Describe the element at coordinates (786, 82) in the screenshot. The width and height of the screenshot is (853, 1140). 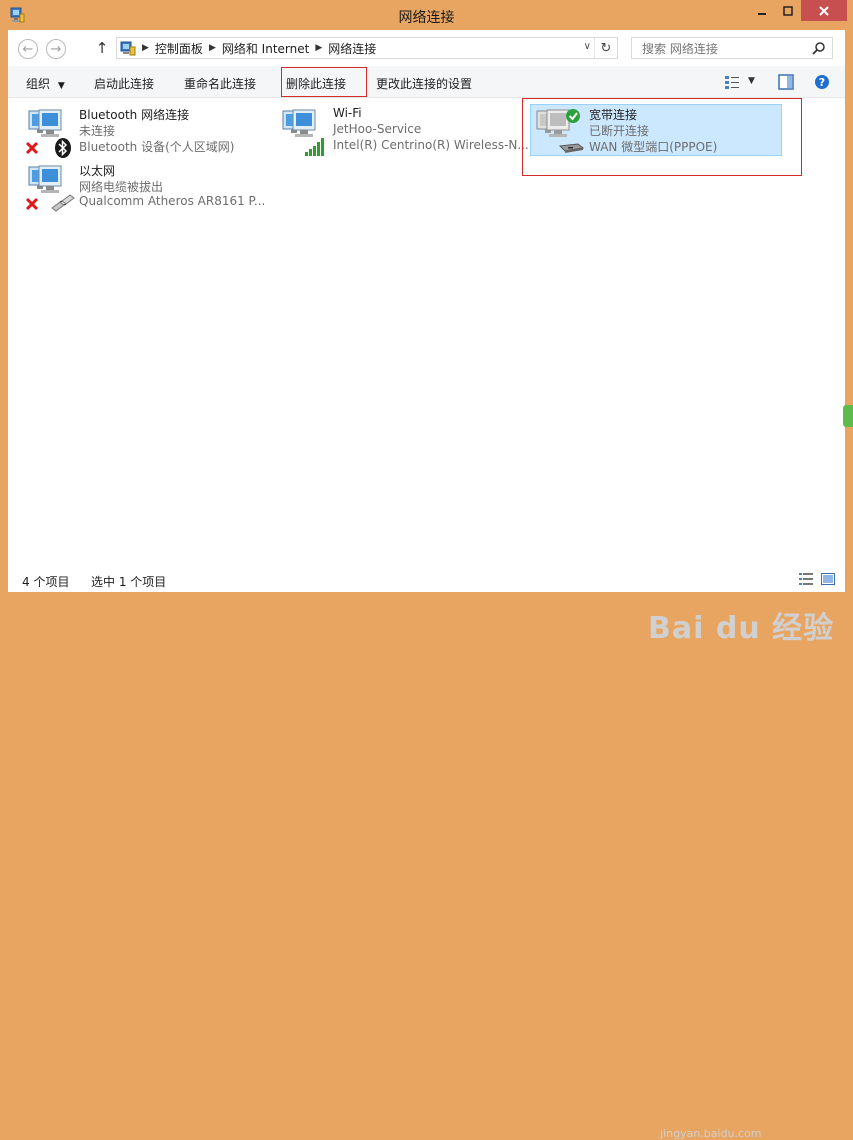
I see `preview-pane-icon` at that location.